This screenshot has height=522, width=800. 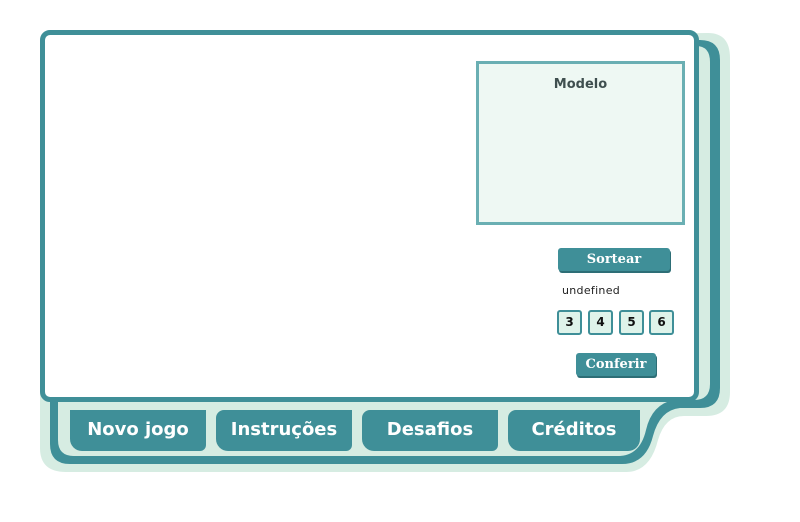 I want to click on sortear-button: Sortear, so click(x=614, y=259).